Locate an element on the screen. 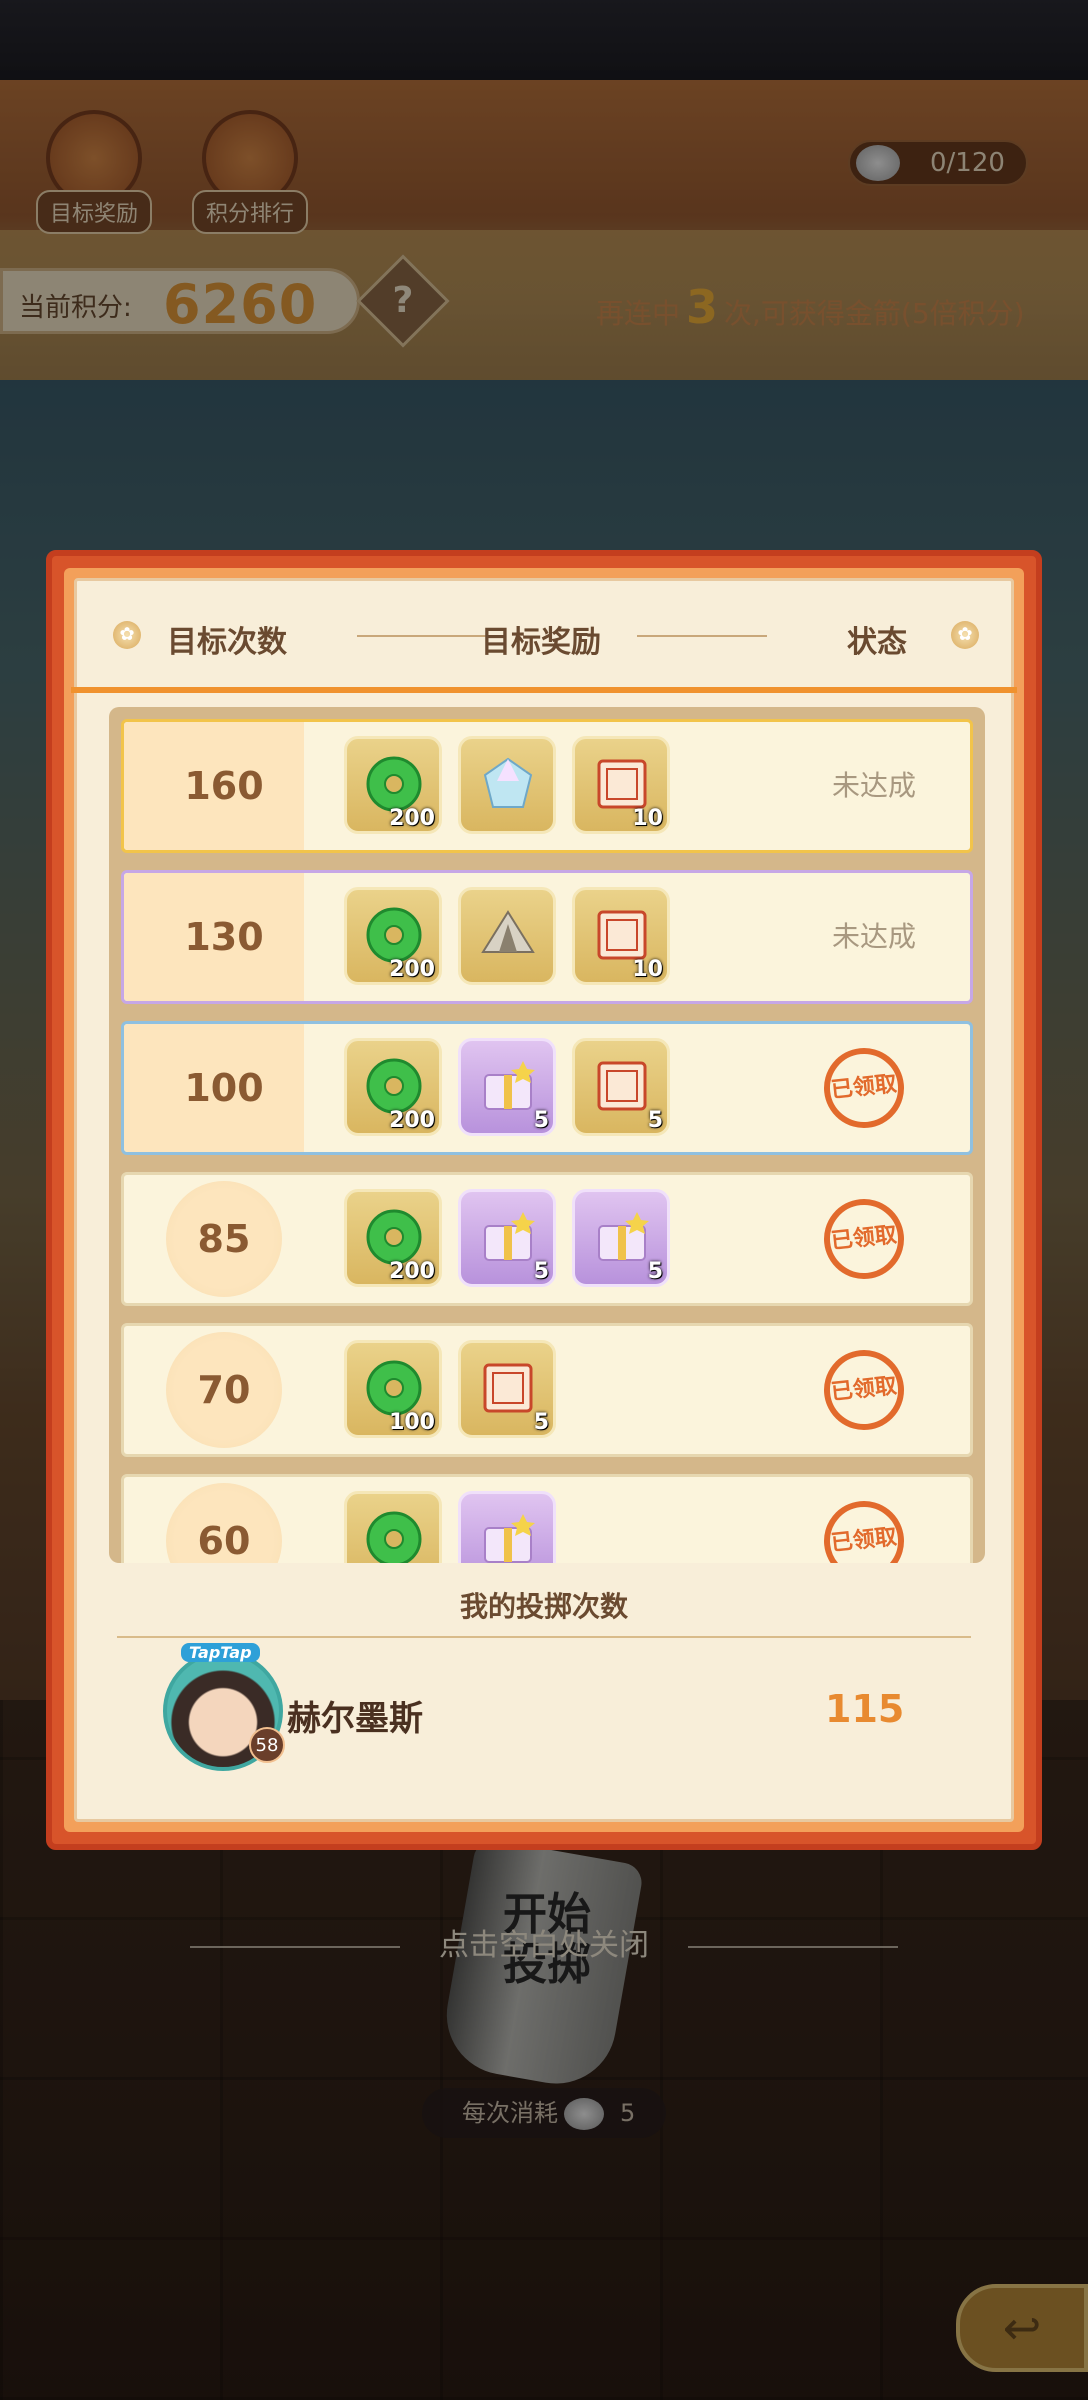 Image resolution: width=1088 pixels, height=2400 pixels. target-count: 130 is located at coordinates (224, 937).